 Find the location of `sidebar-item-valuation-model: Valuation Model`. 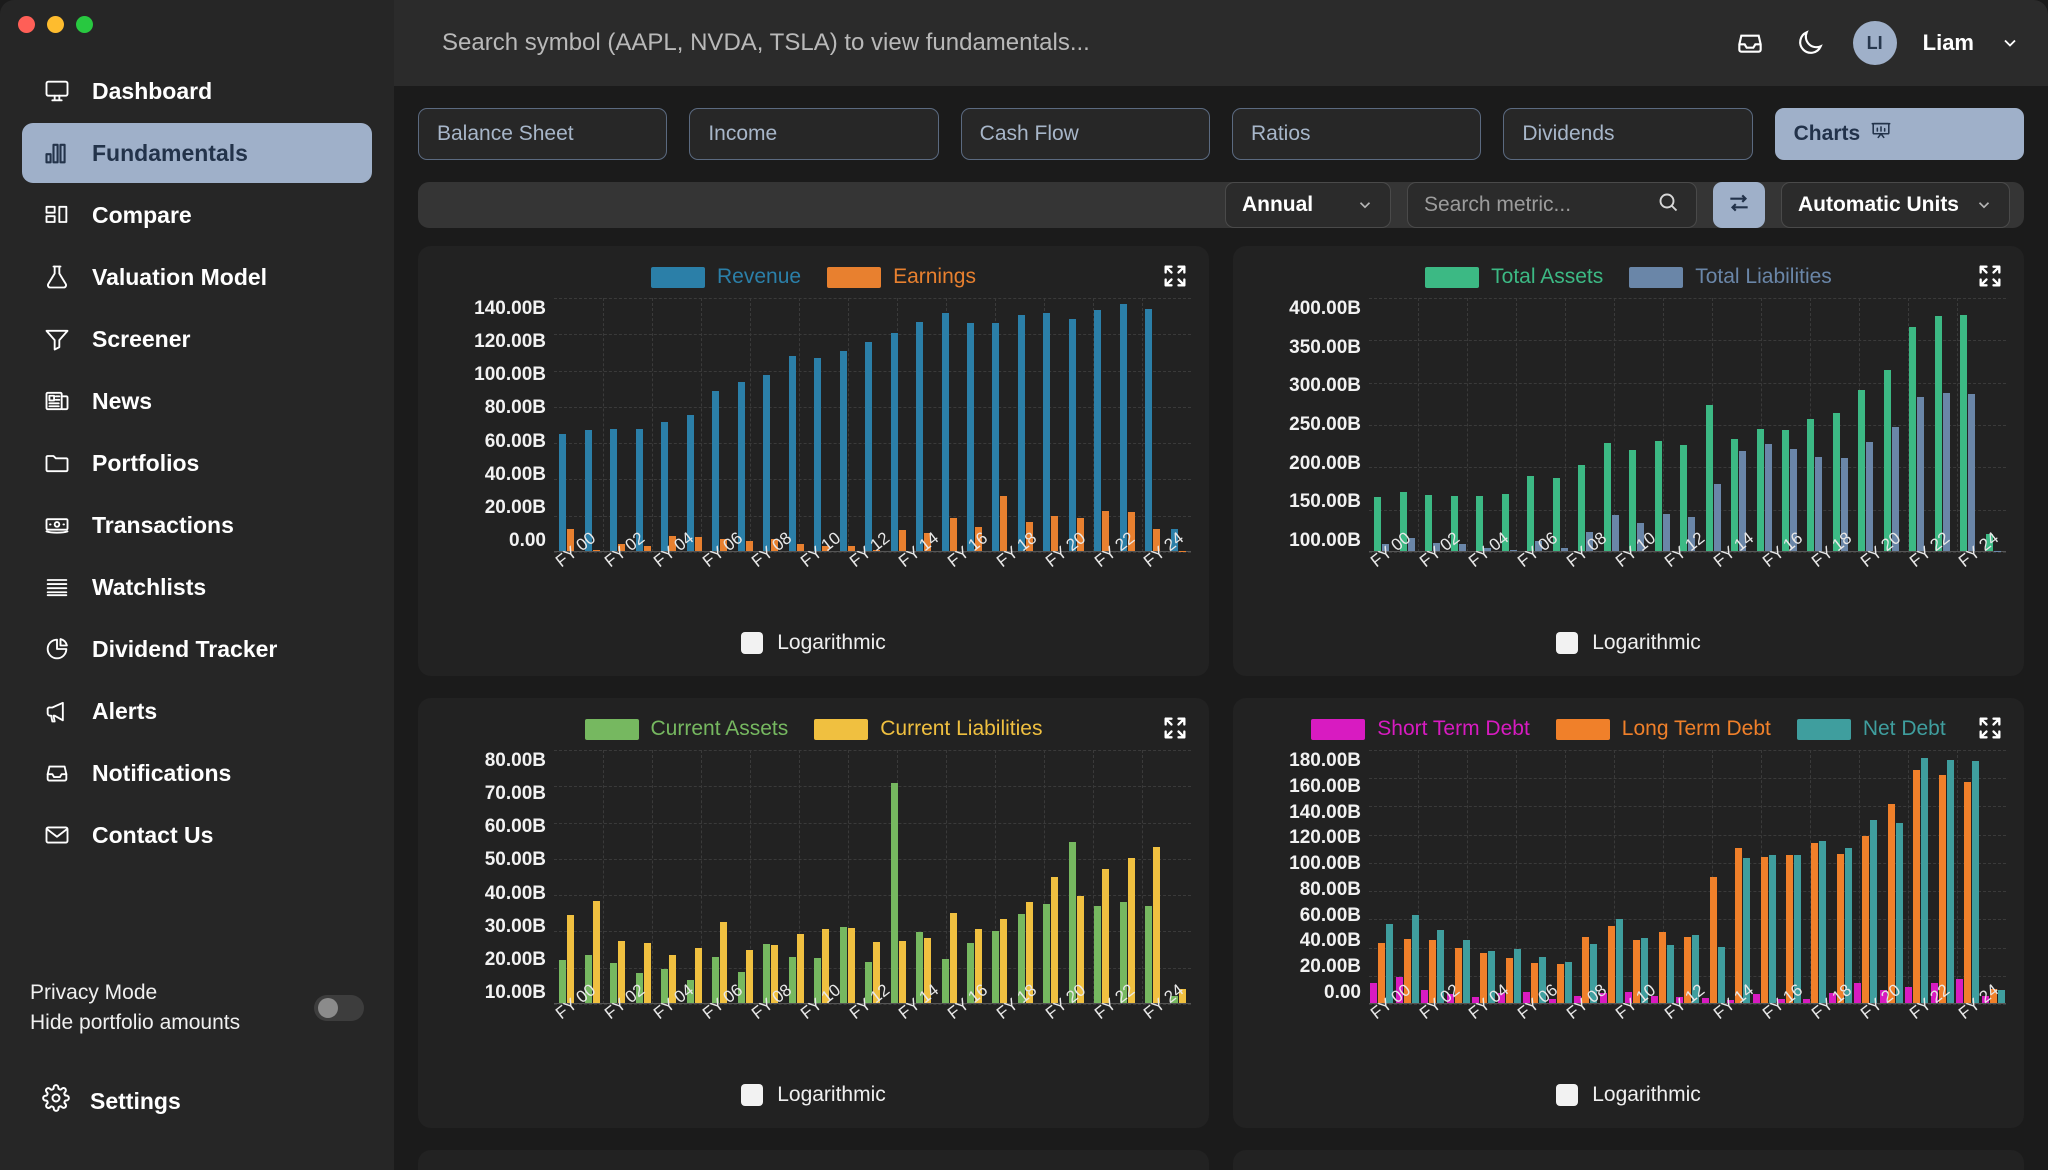

sidebar-item-valuation-model: Valuation Model is located at coordinates (197, 277).